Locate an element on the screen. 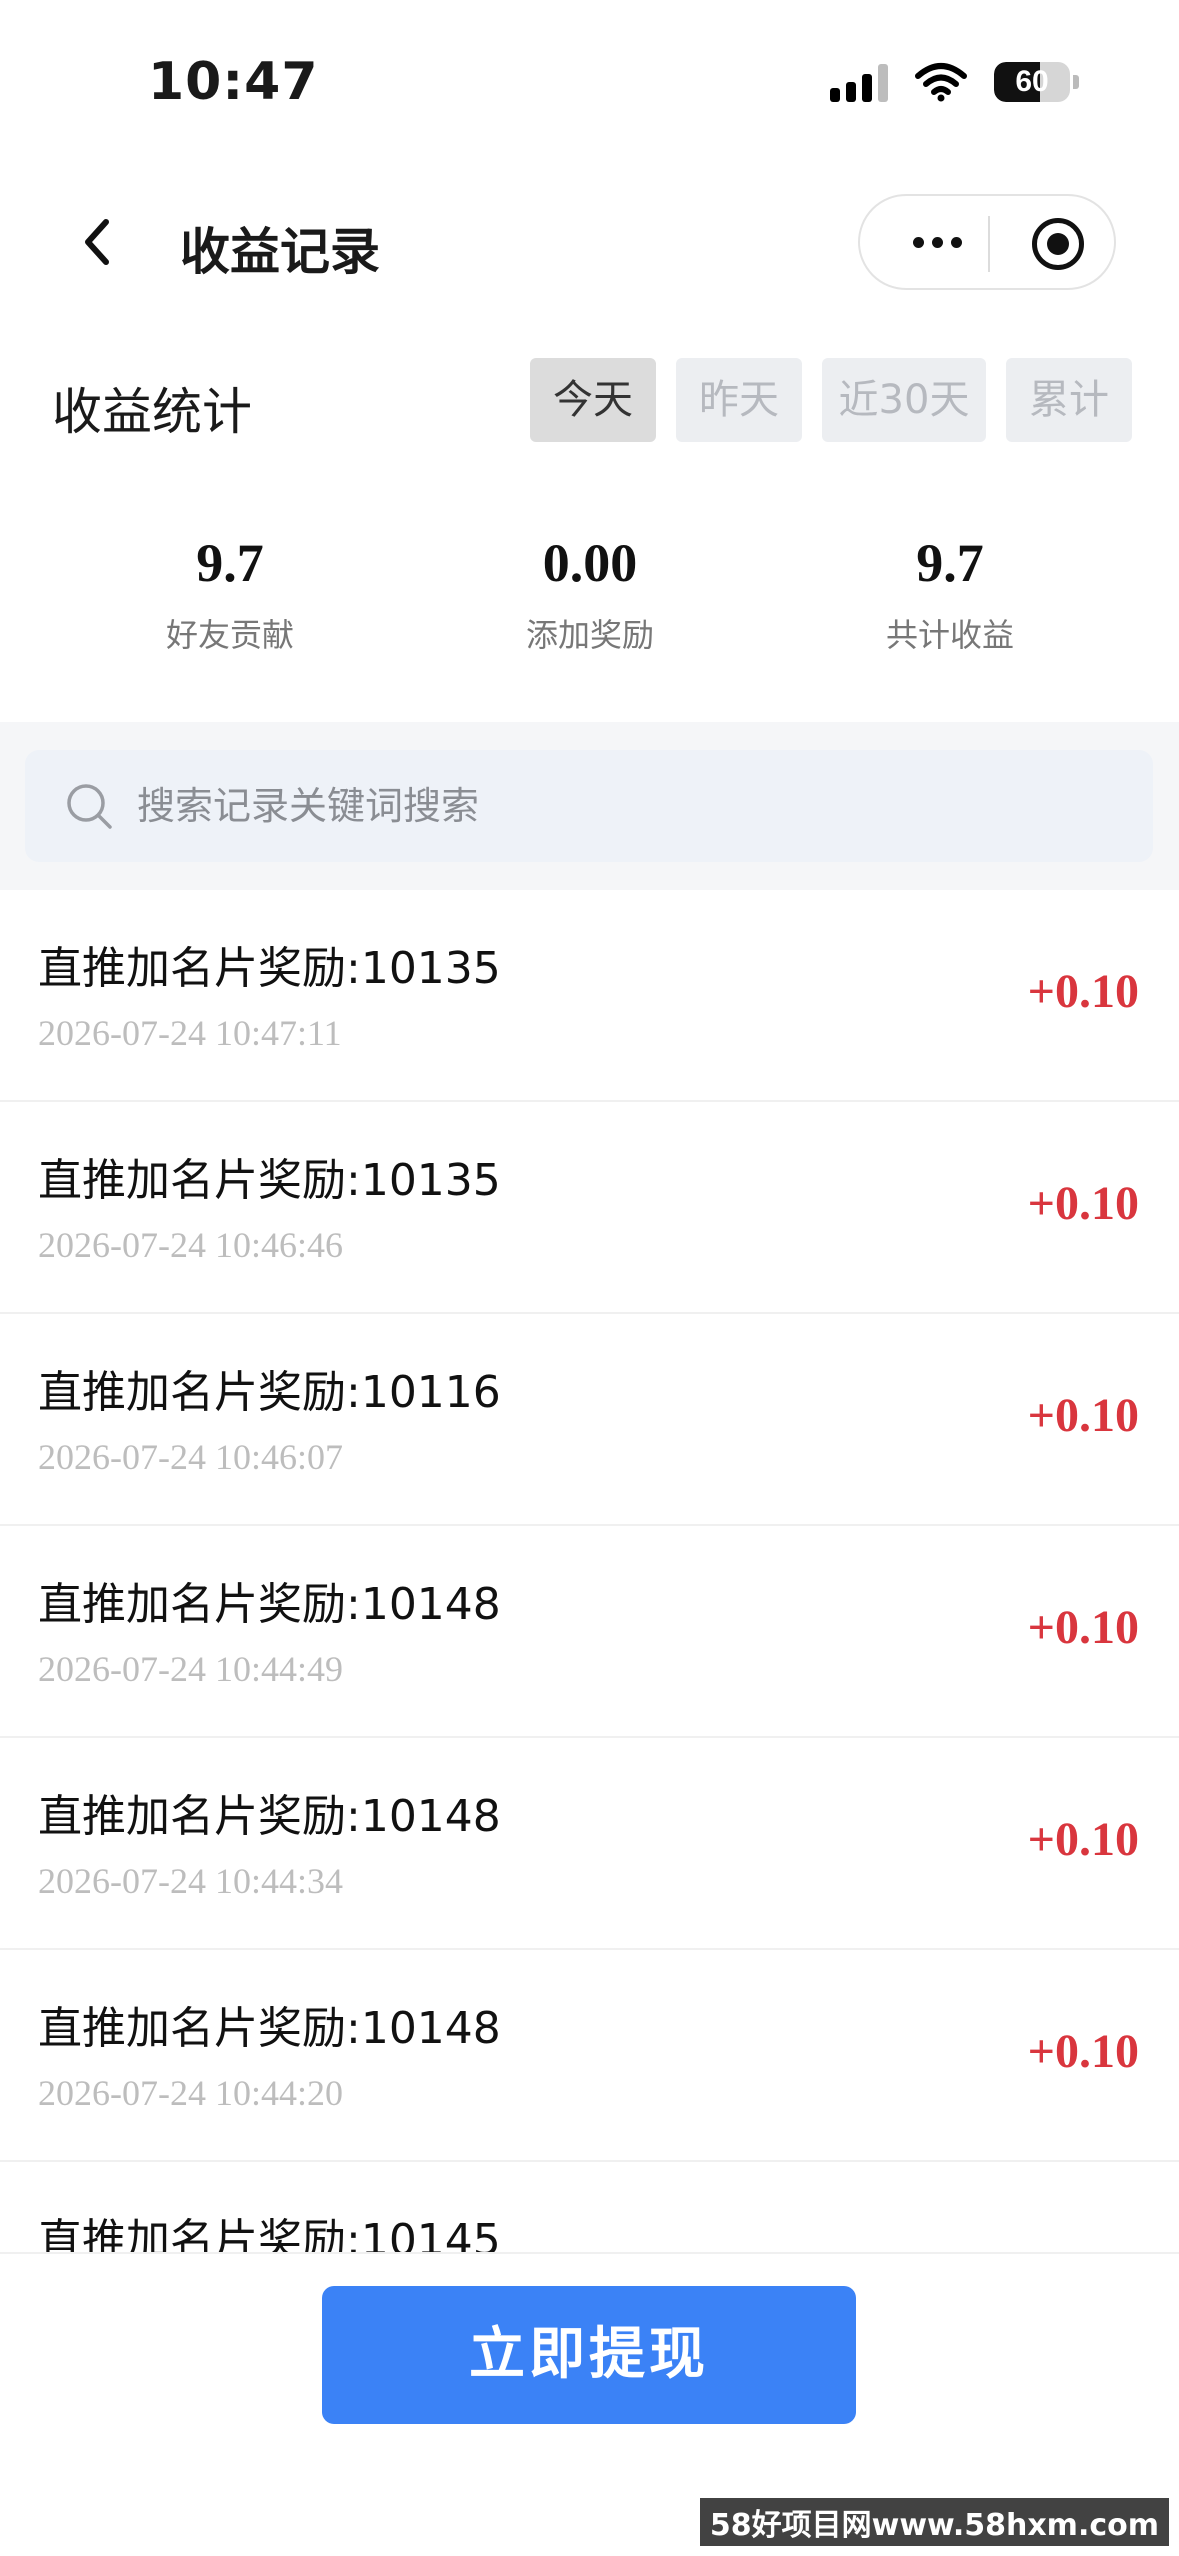 The height and width of the screenshot is (2556, 1179). search-box is located at coordinates (589, 806).